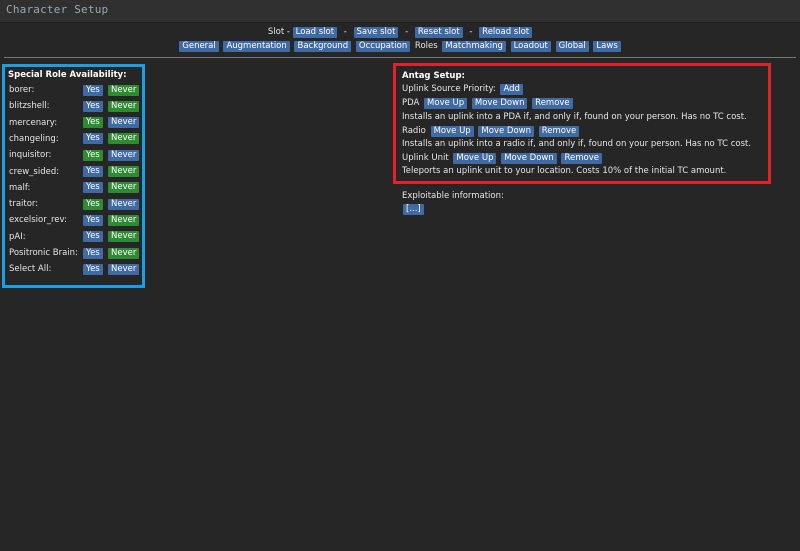  What do you see at coordinates (383, 46) in the screenshot?
I see `tab-occupation: Occupation` at bounding box center [383, 46].